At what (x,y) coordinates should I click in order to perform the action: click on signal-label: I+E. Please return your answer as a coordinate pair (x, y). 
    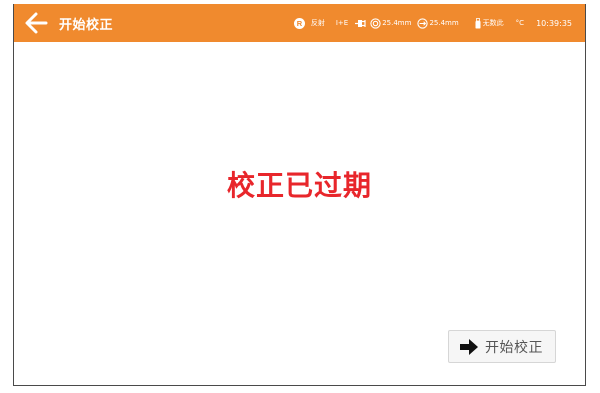
    Looking at the image, I should click on (342, 23).